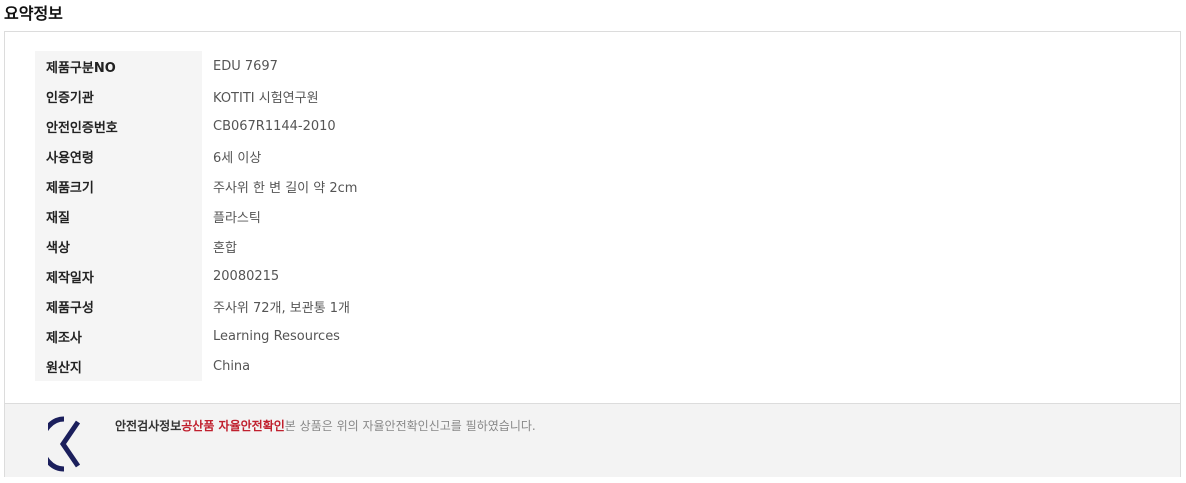  I want to click on spec-value: 주사위 72개, 보관통 1개, so click(282, 308).